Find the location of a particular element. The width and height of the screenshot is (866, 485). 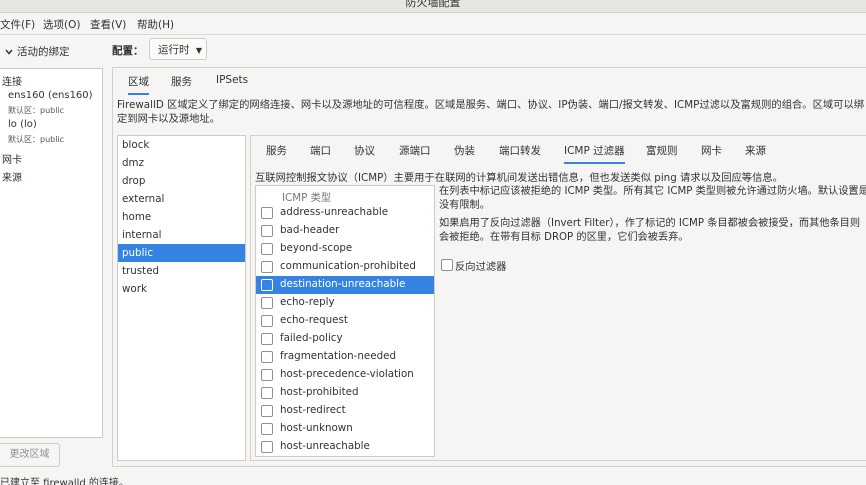

icmp-row-host-unknown: host-unknown is located at coordinates (345, 429).